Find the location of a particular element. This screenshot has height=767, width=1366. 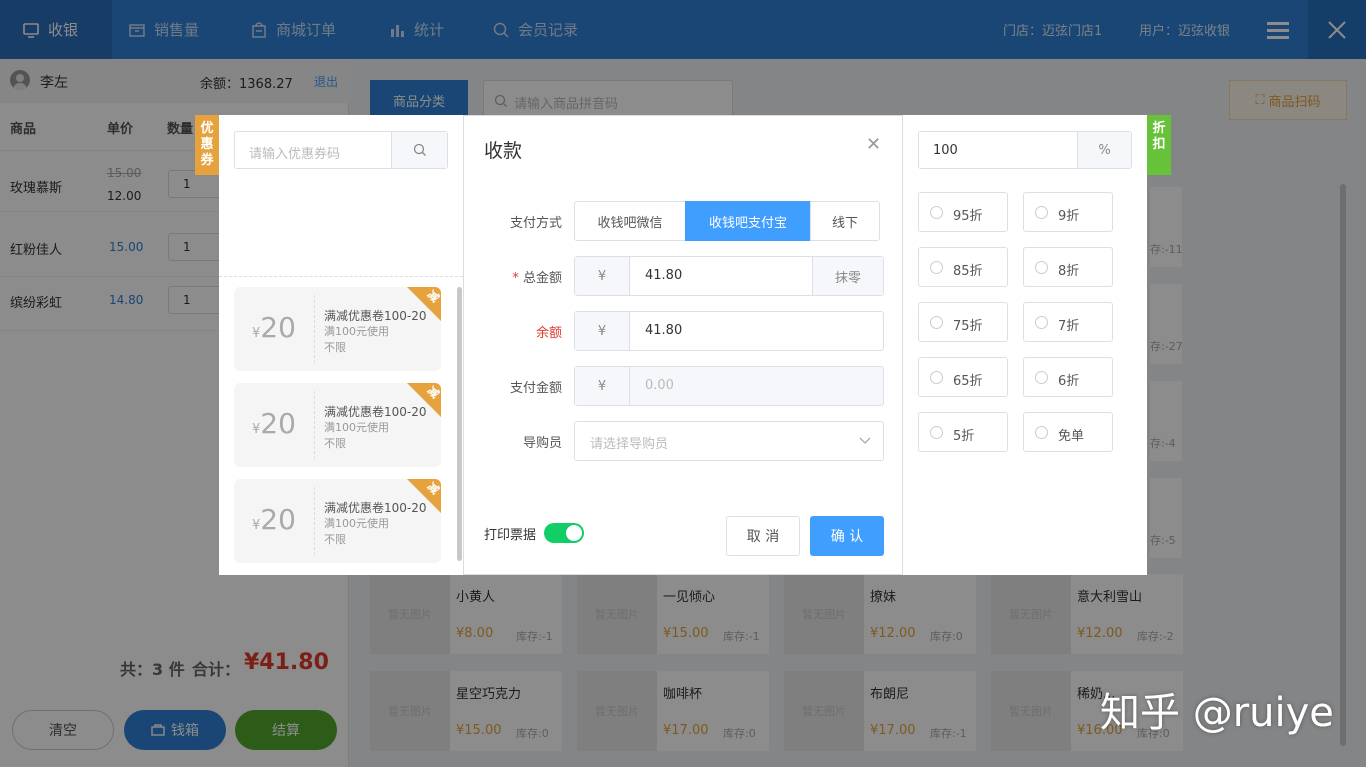

confirm-button: 确 认 is located at coordinates (847, 536).